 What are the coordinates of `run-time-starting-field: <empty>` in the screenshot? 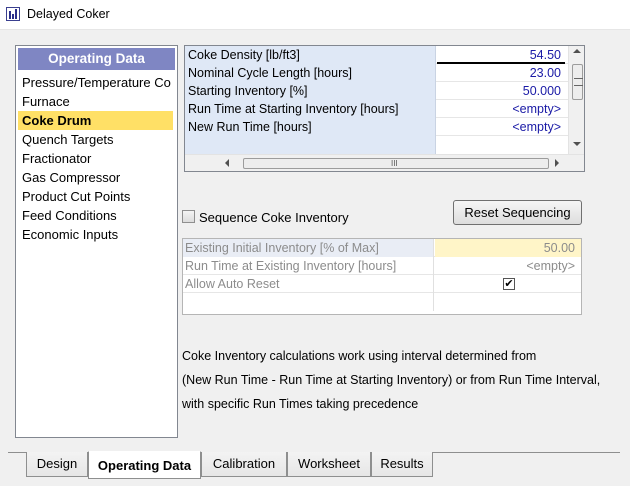 It's located at (501, 109).